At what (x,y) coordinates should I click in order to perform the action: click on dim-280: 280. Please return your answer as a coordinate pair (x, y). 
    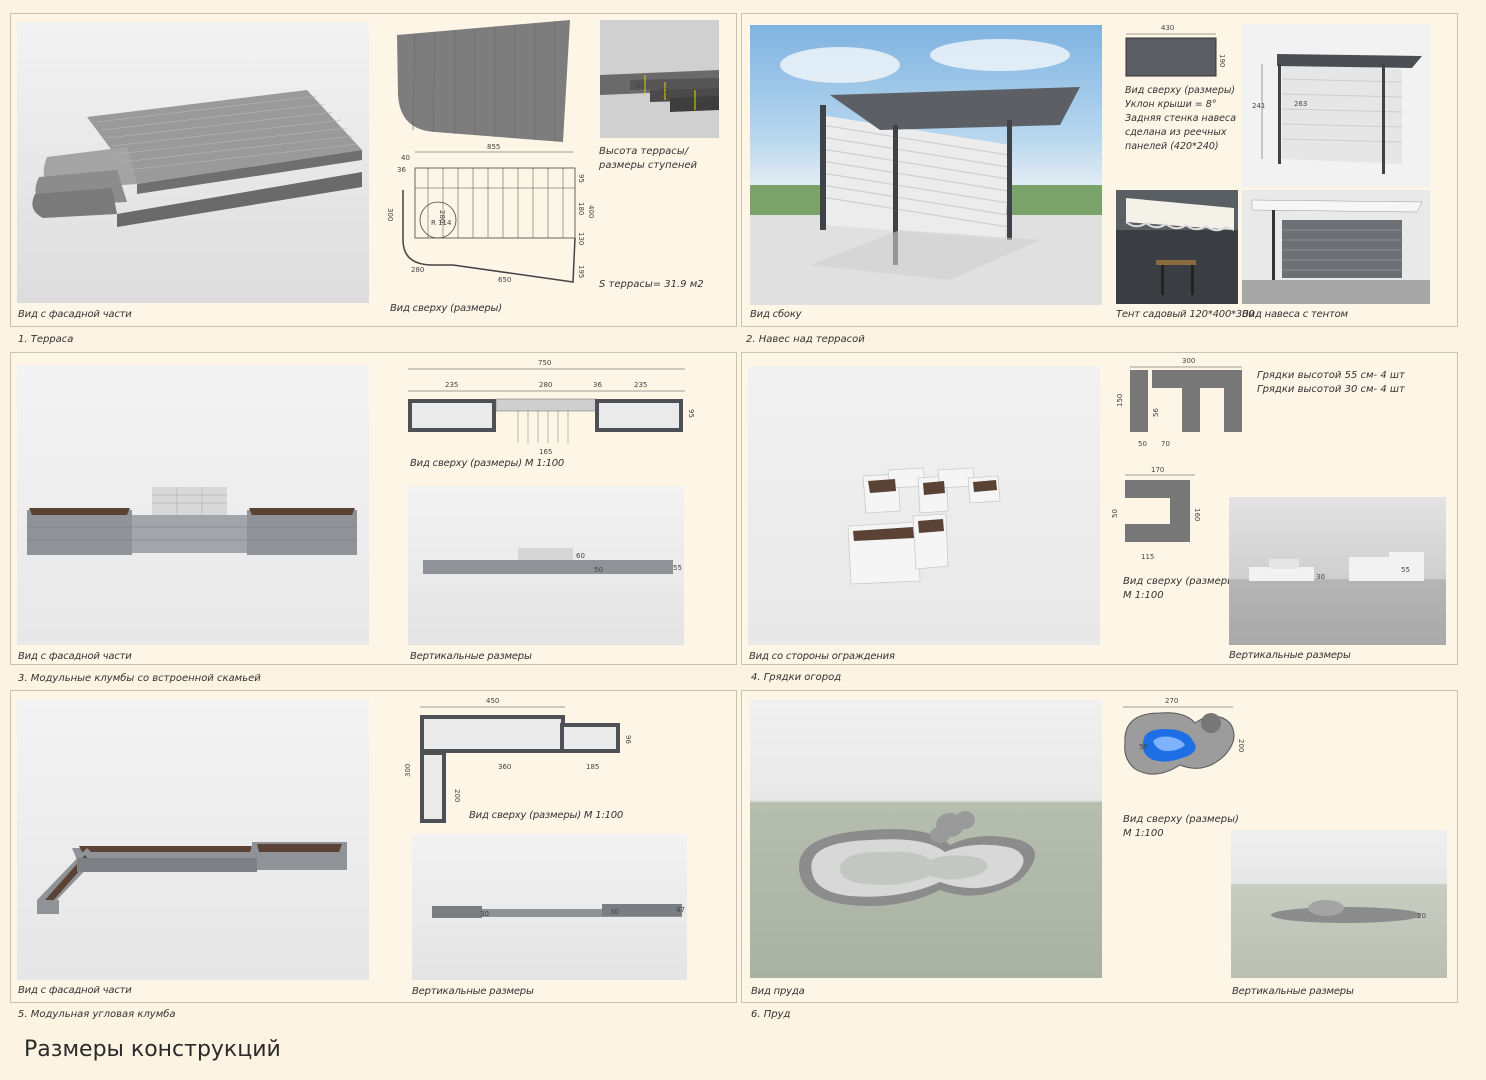
    Looking at the image, I should click on (545, 385).